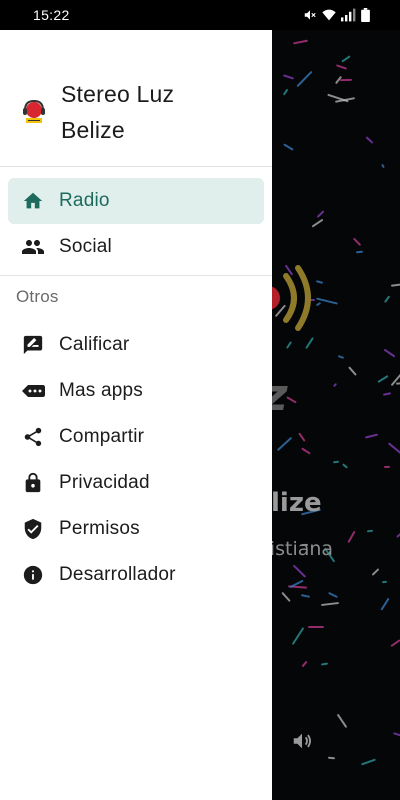 This screenshot has height=800, width=400. I want to click on menu-item-label: Radio, so click(84, 200).